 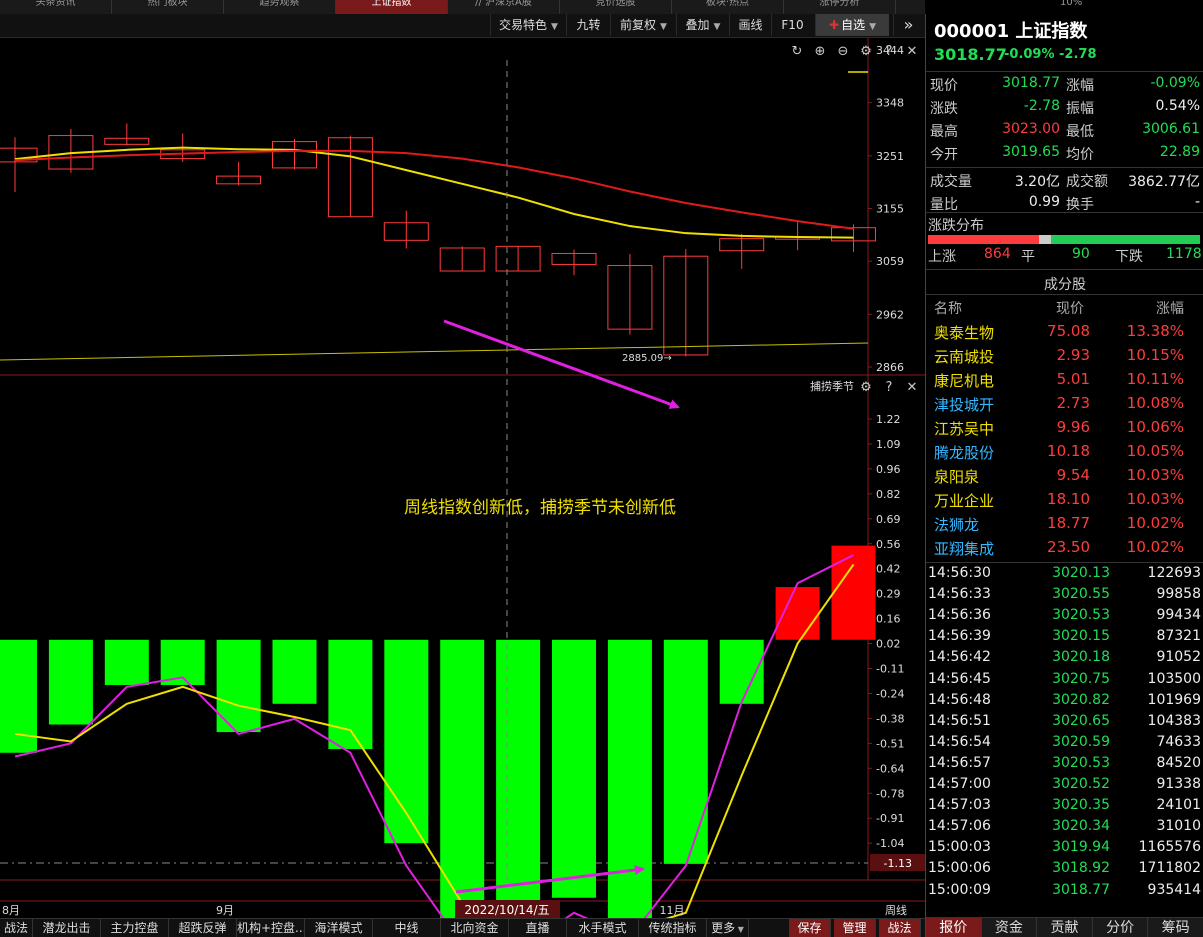 What do you see at coordinates (1064, 380) in the screenshot?
I see `constituent-row: 康尼机电 5.01 10.11%` at bounding box center [1064, 380].